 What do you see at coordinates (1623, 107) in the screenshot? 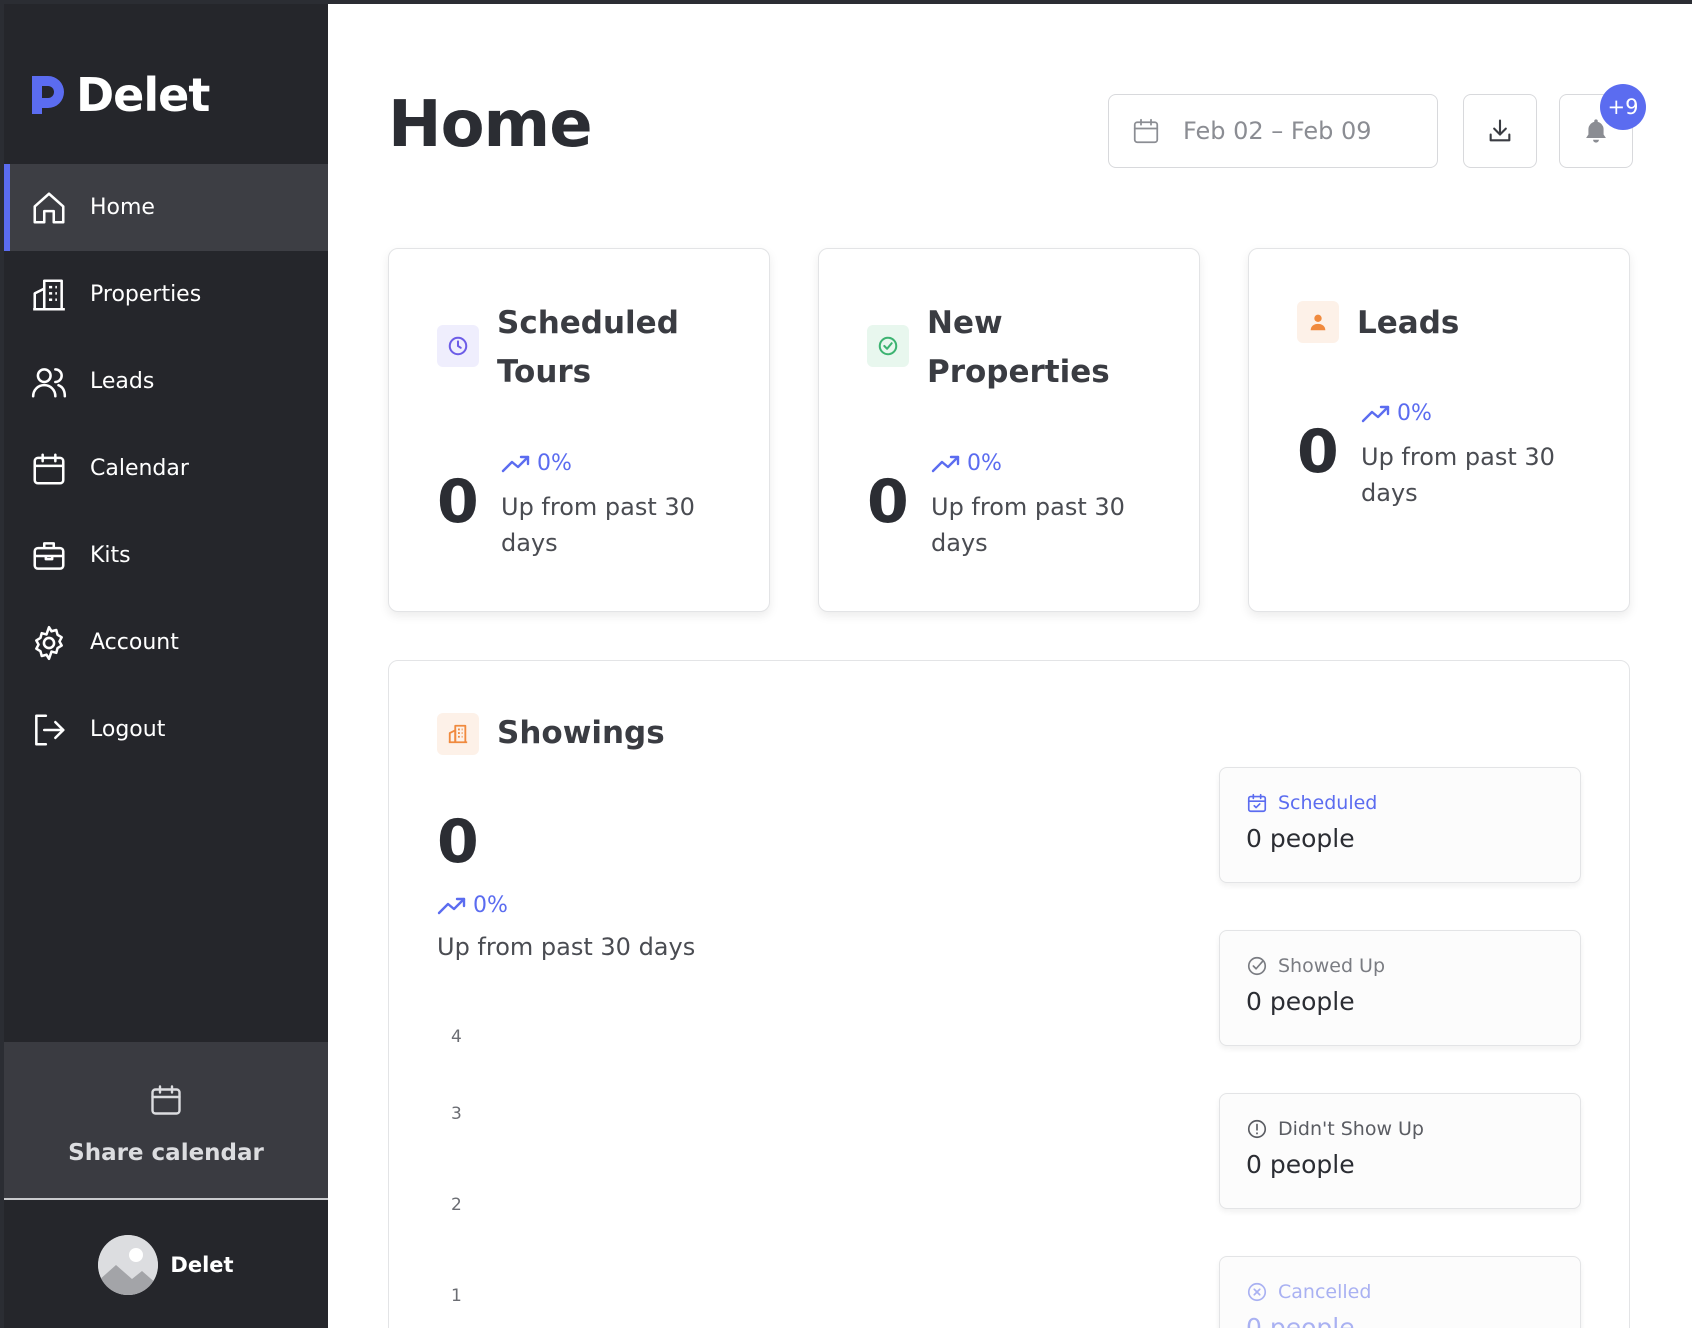
I see `notification-count-badge: +9` at bounding box center [1623, 107].